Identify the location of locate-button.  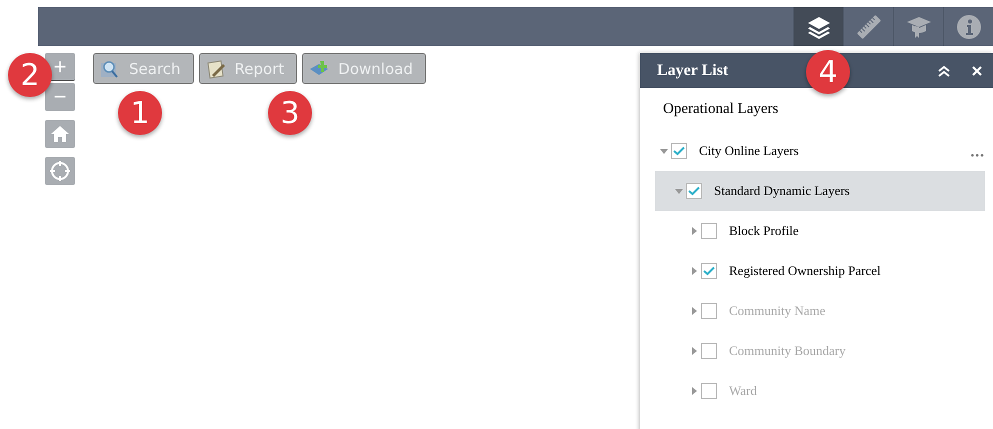
(60, 171).